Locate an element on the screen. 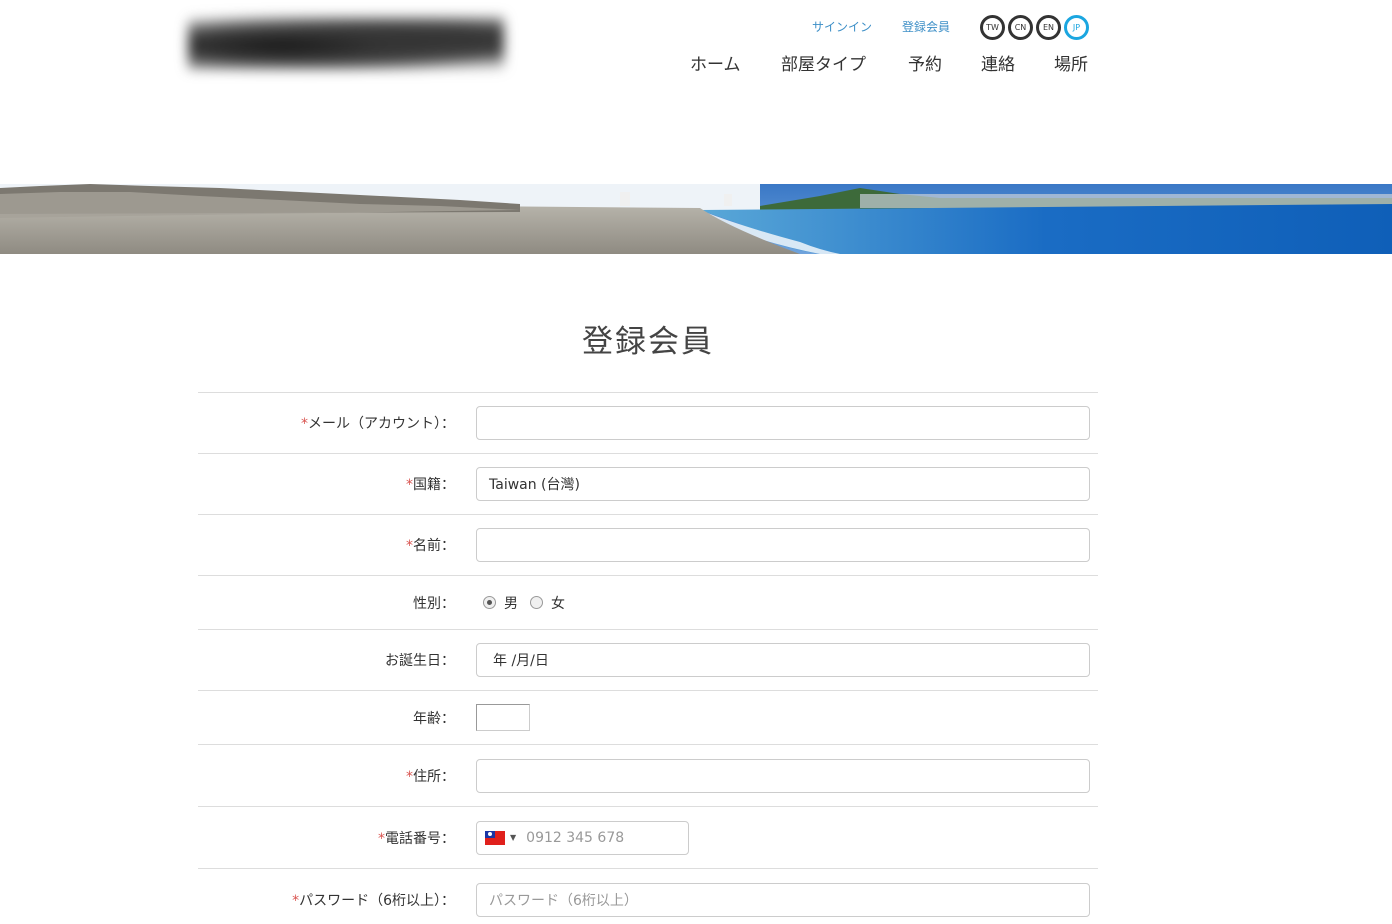 Image resolution: width=1392 pixels, height=924 pixels. address-input is located at coordinates (783, 775).